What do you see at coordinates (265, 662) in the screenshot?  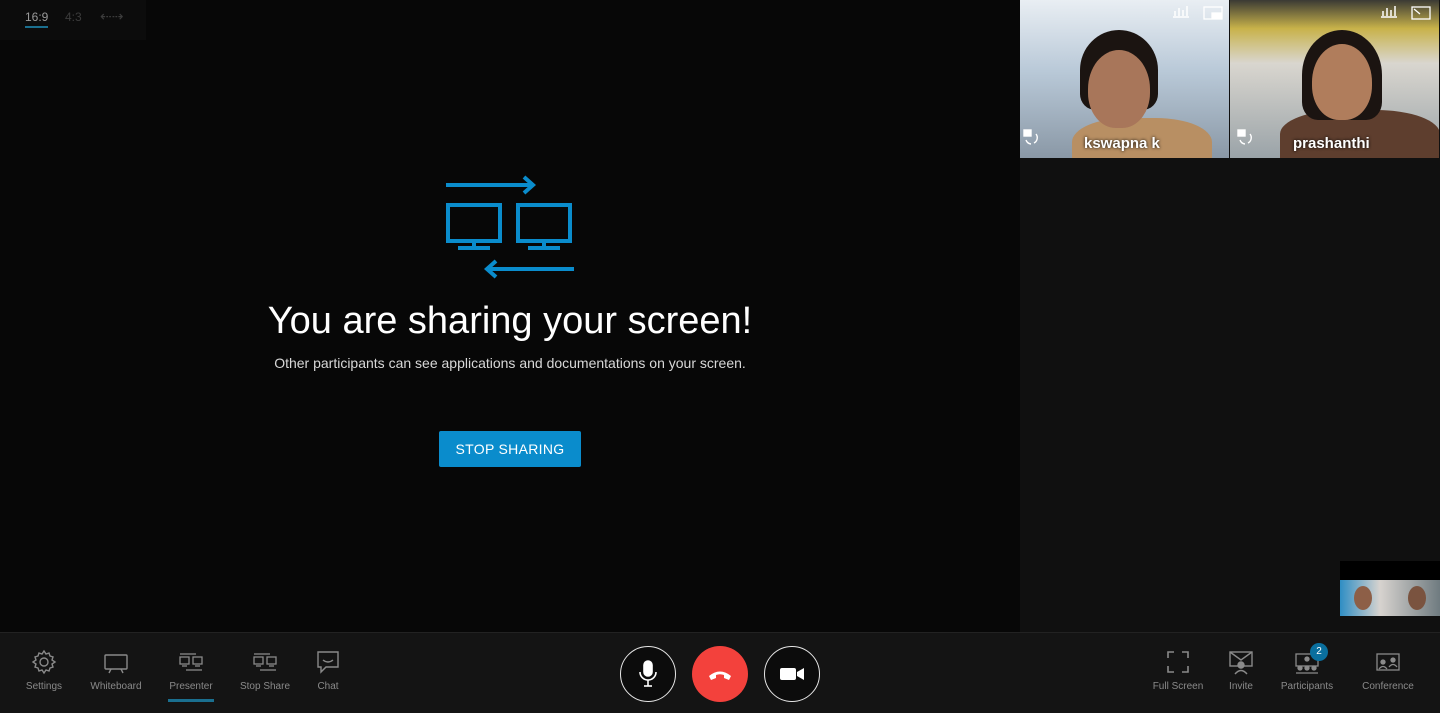 I see `stop-share-icon` at bounding box center [265, 662].